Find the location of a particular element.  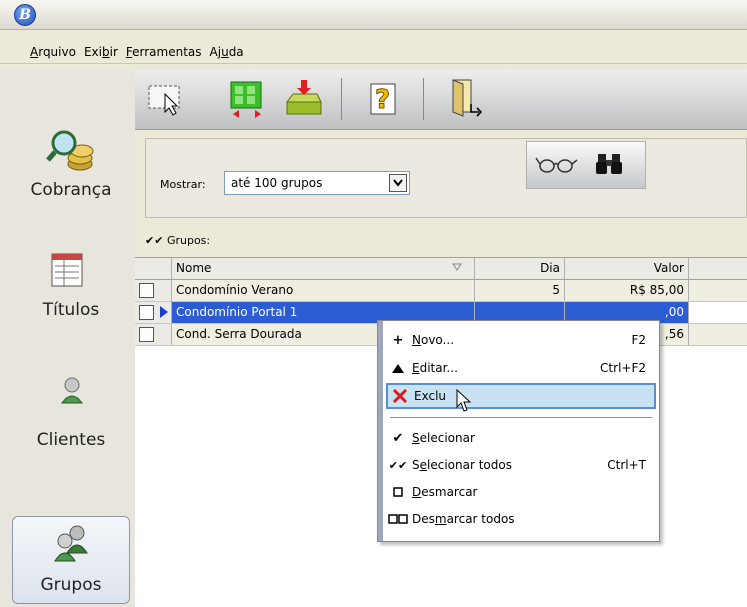

grid-caption: ✔✔ Grupos: is located at coordinates (177, 240).